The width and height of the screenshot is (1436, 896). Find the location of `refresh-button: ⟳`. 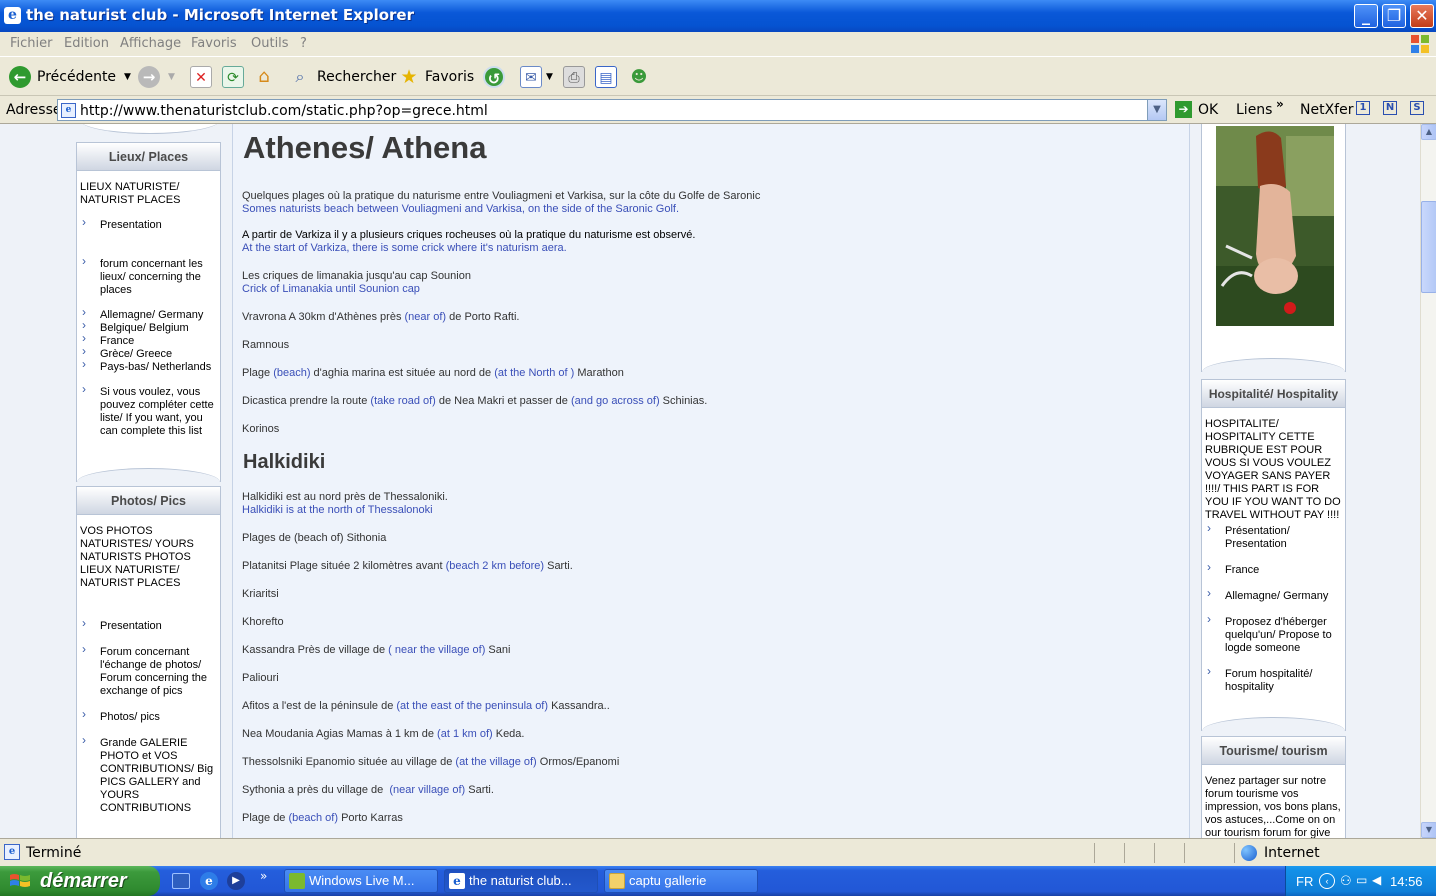

refresh-button: ⟳ is located at coordinates (233, 77).